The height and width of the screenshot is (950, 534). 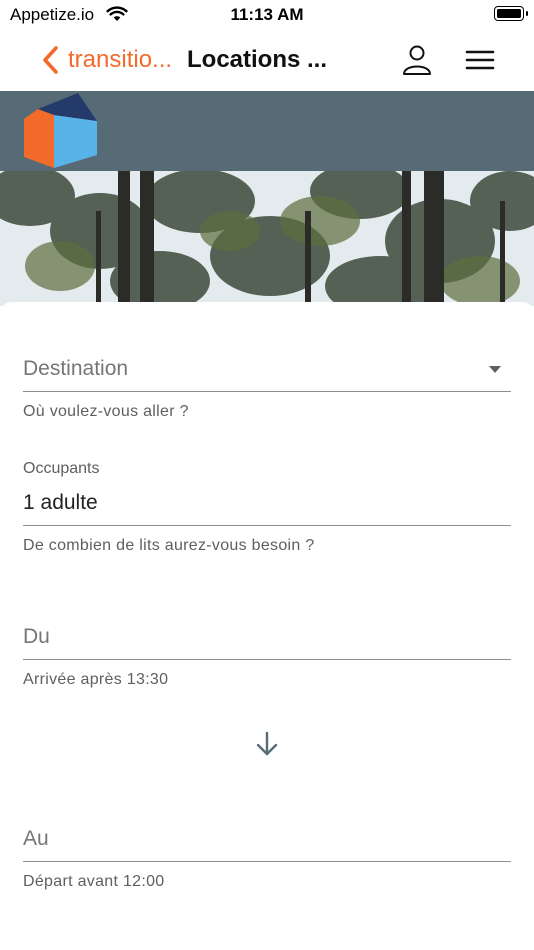 What do you see at coordinates (50, 60) in the screenshot?
I see `chevron-left-icon` at bounding box center [50, 60].